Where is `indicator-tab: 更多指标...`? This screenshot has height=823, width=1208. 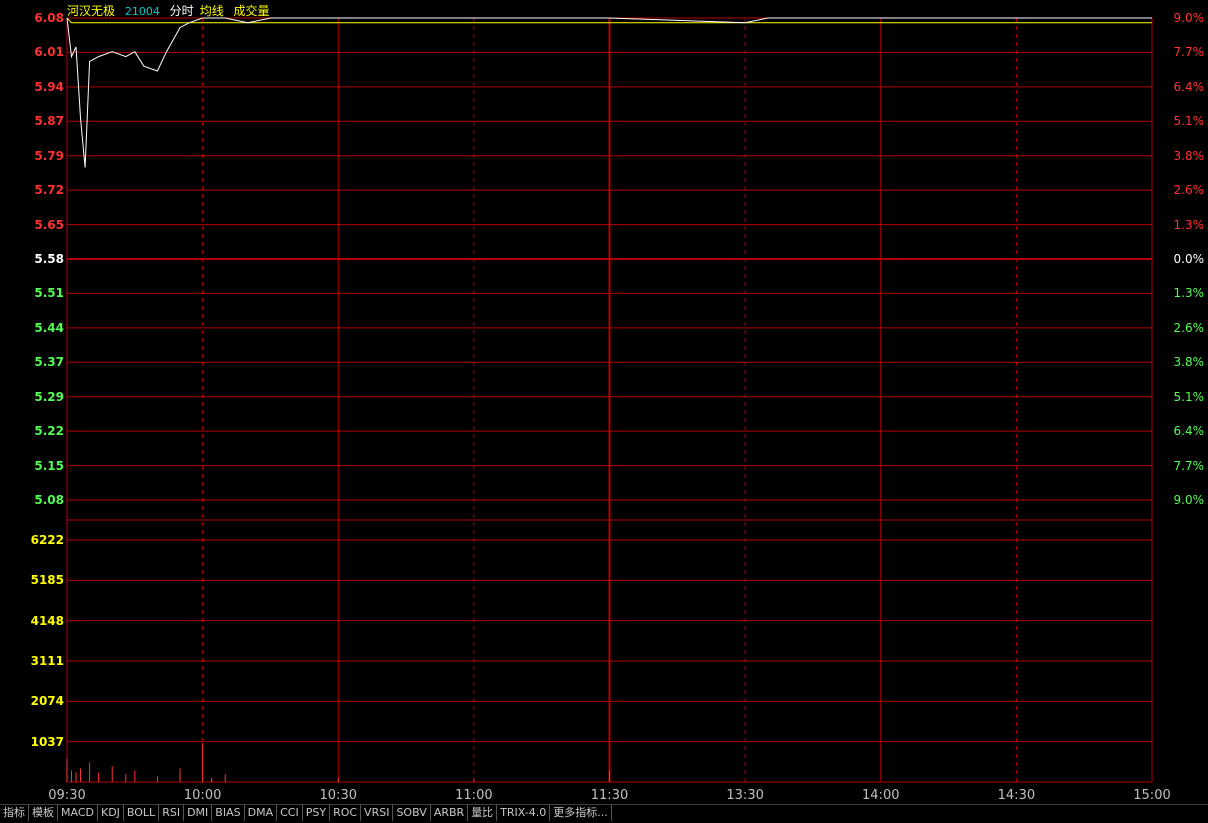 indicator-tab: 更多指标... is located at coordinates (581, 813).